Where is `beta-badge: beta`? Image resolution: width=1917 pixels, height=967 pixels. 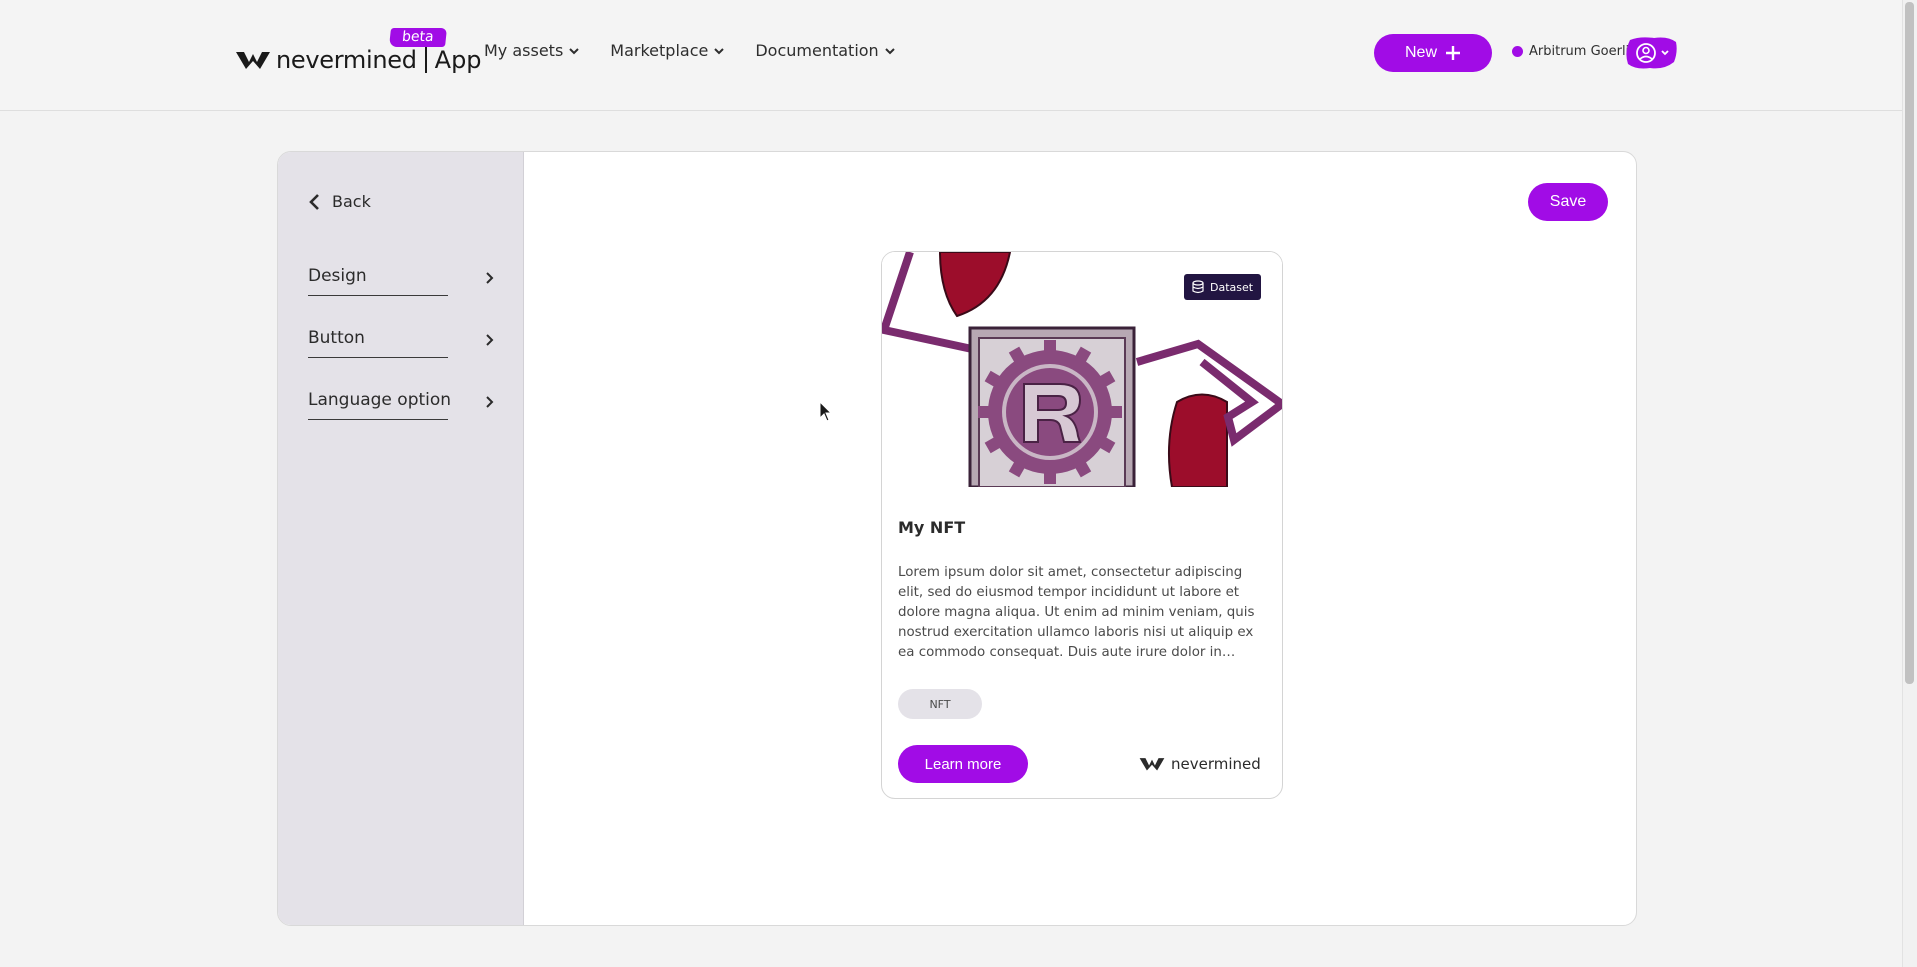
beta-badge: beta is located at coordinates (418, 37).